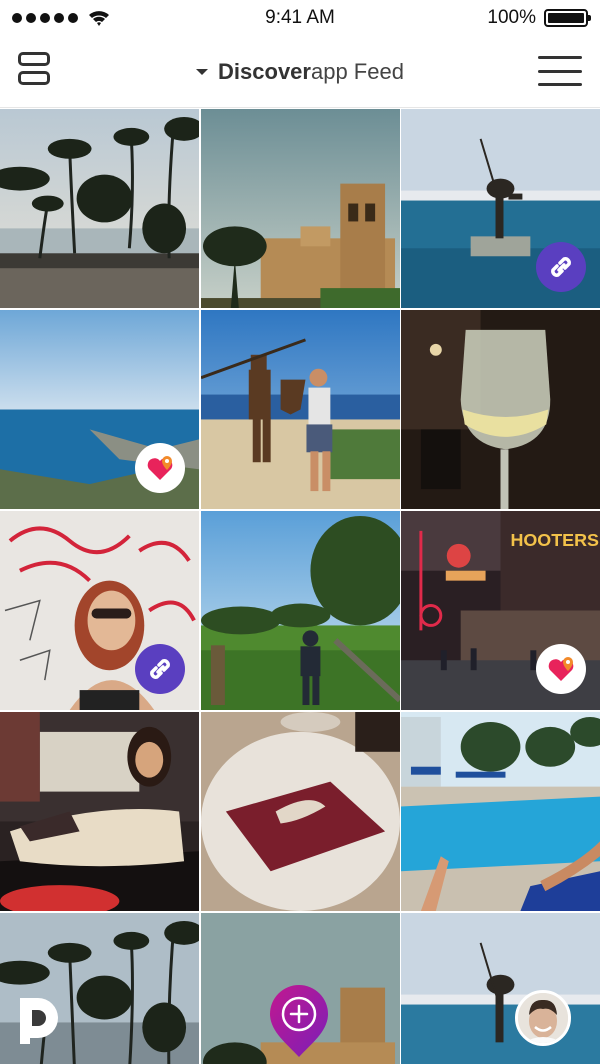 Image resolution: width=600 pixels, height=1064 pixels. I want to click on signal-dots-icon, so click(61, 18).